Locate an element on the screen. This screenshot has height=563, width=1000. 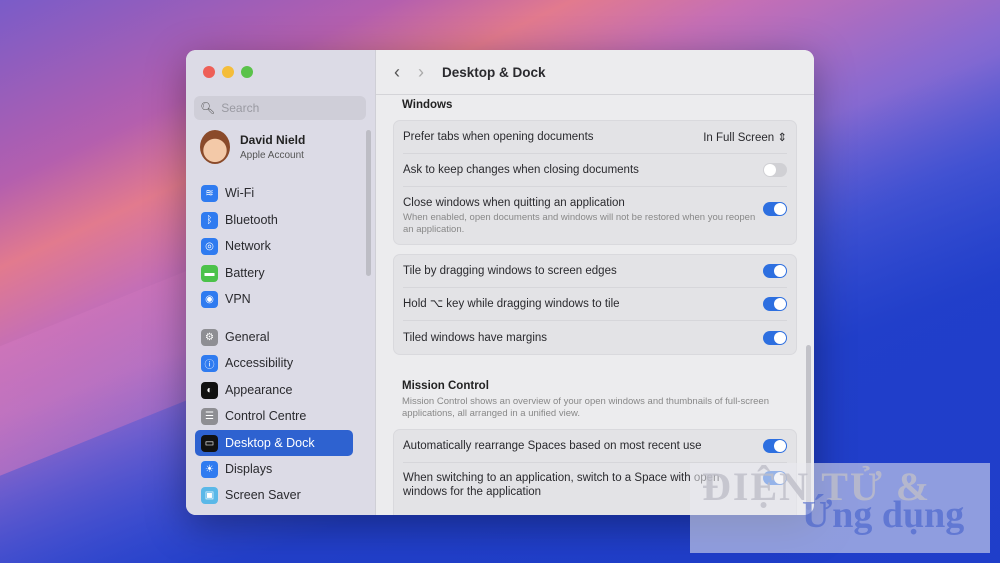
forward-button: › is located at coordinates (421, 72).